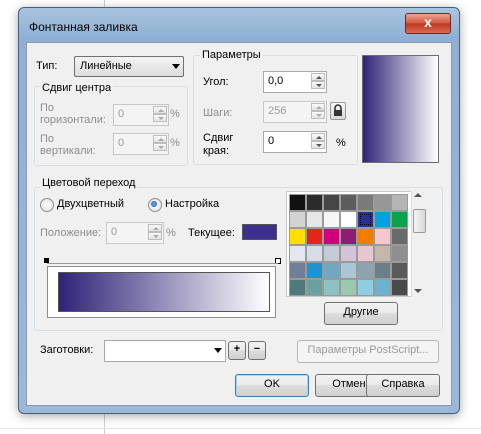 The height and width of the screenshot is (434, 481). Describe the element at coordinates (129, 66) in the screenshot. I see `type-select: Линейные` at that location.